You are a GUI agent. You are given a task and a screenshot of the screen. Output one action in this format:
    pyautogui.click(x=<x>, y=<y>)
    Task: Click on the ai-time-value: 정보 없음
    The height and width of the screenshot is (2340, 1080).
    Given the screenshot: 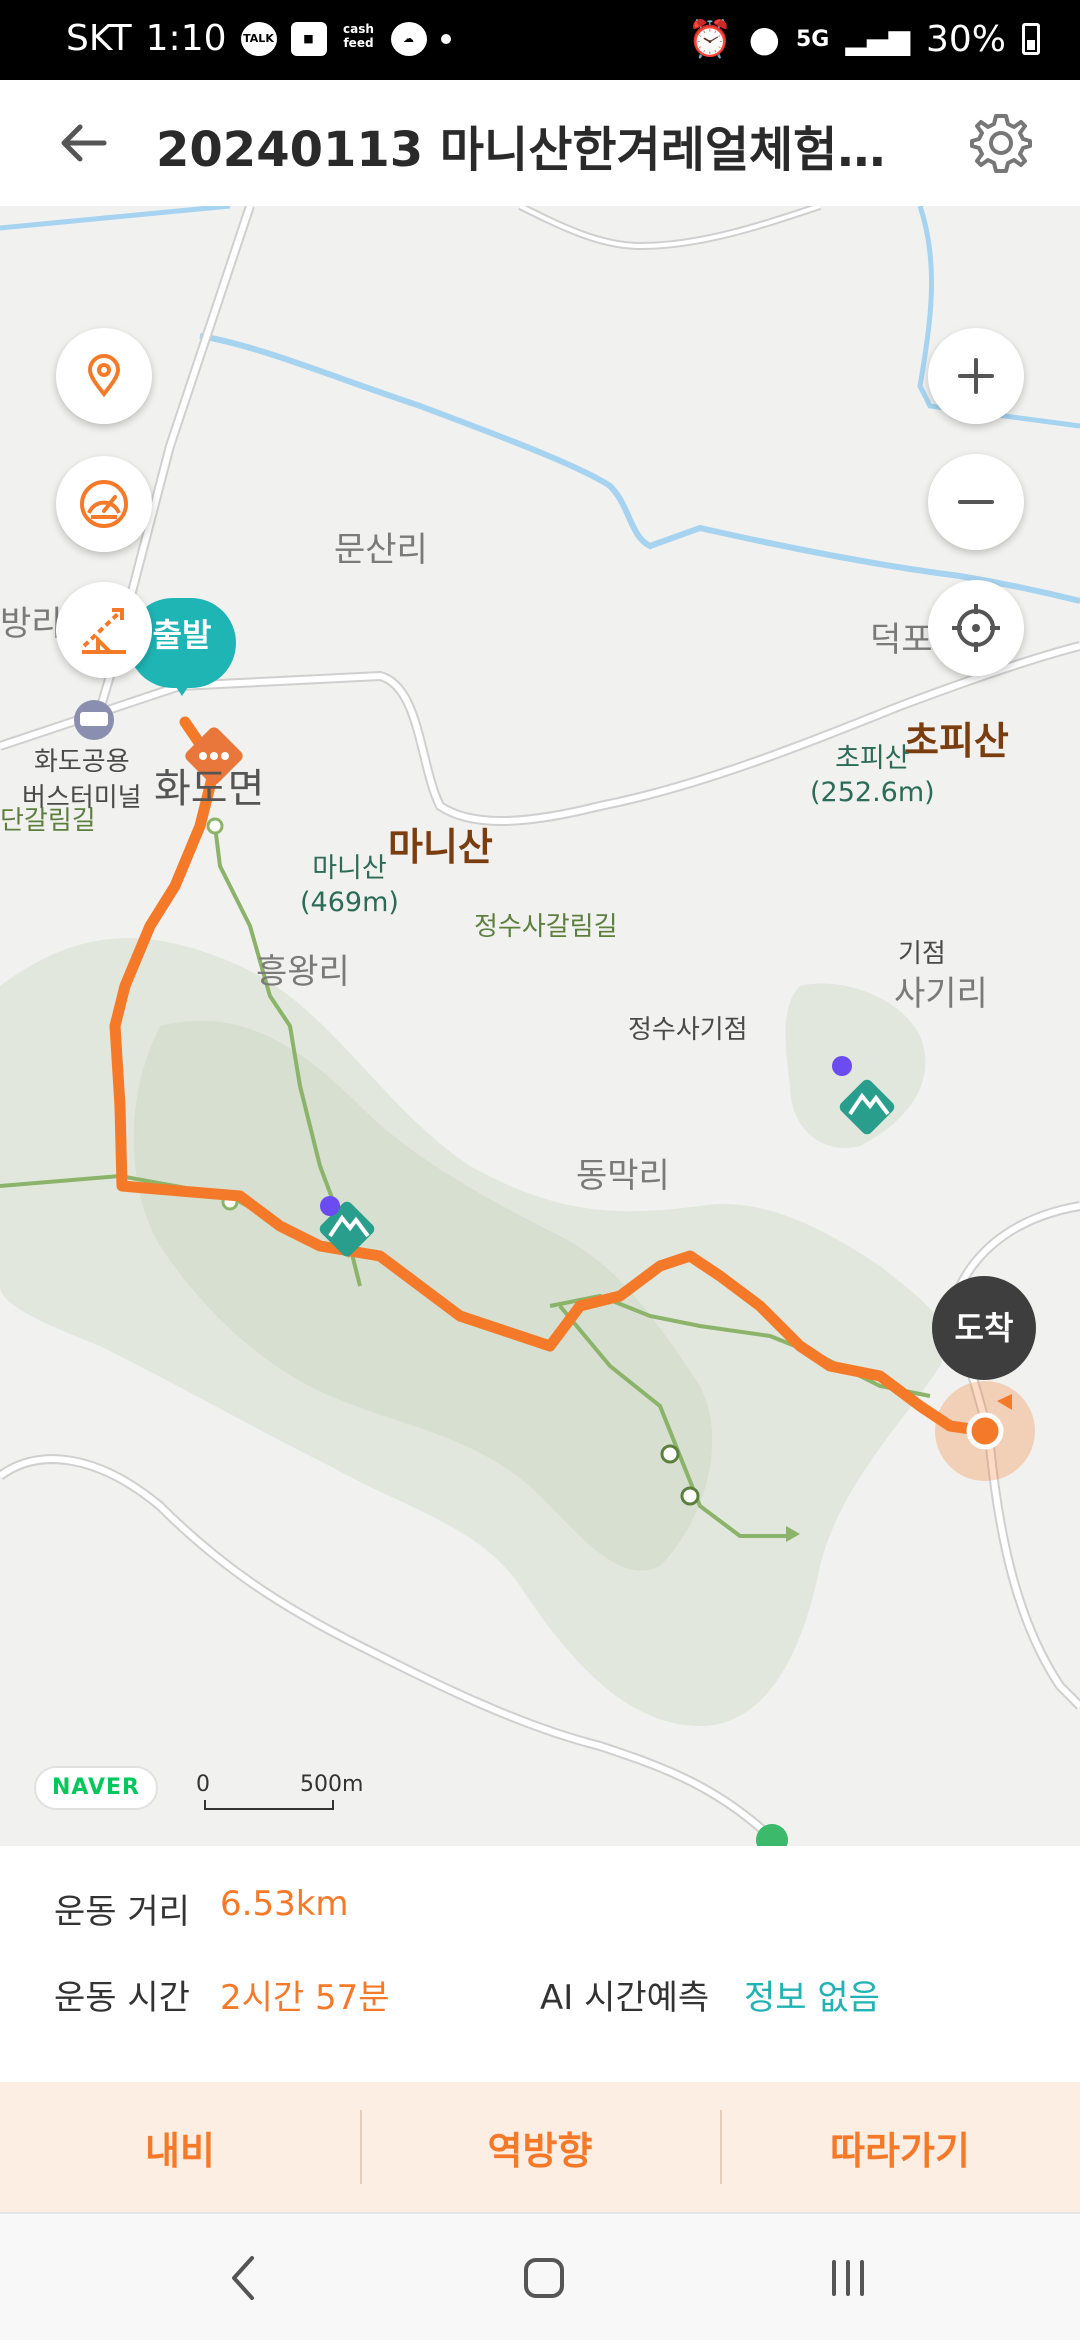 What is the action you would take?
    pyautogui.click(x=812, y=1998)
    